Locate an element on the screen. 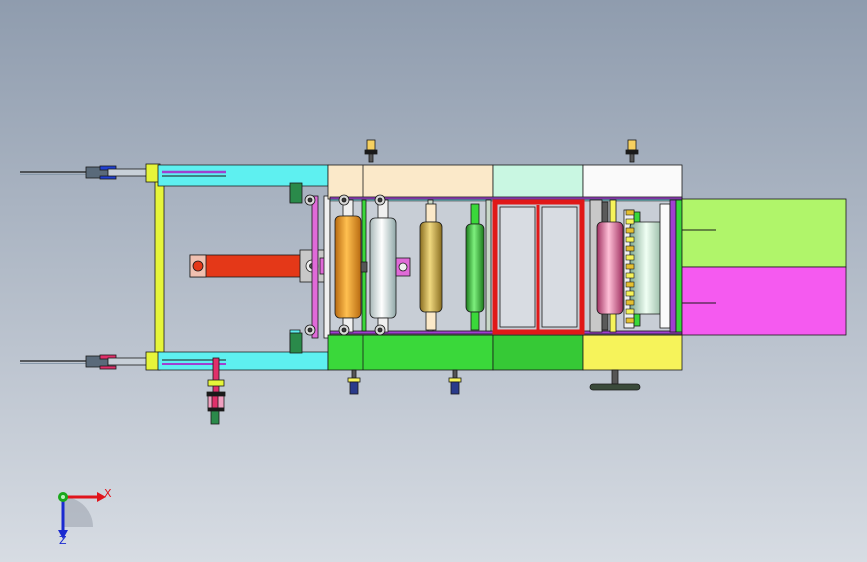  left-adjuster-stem is located at coordinates (216, 376).